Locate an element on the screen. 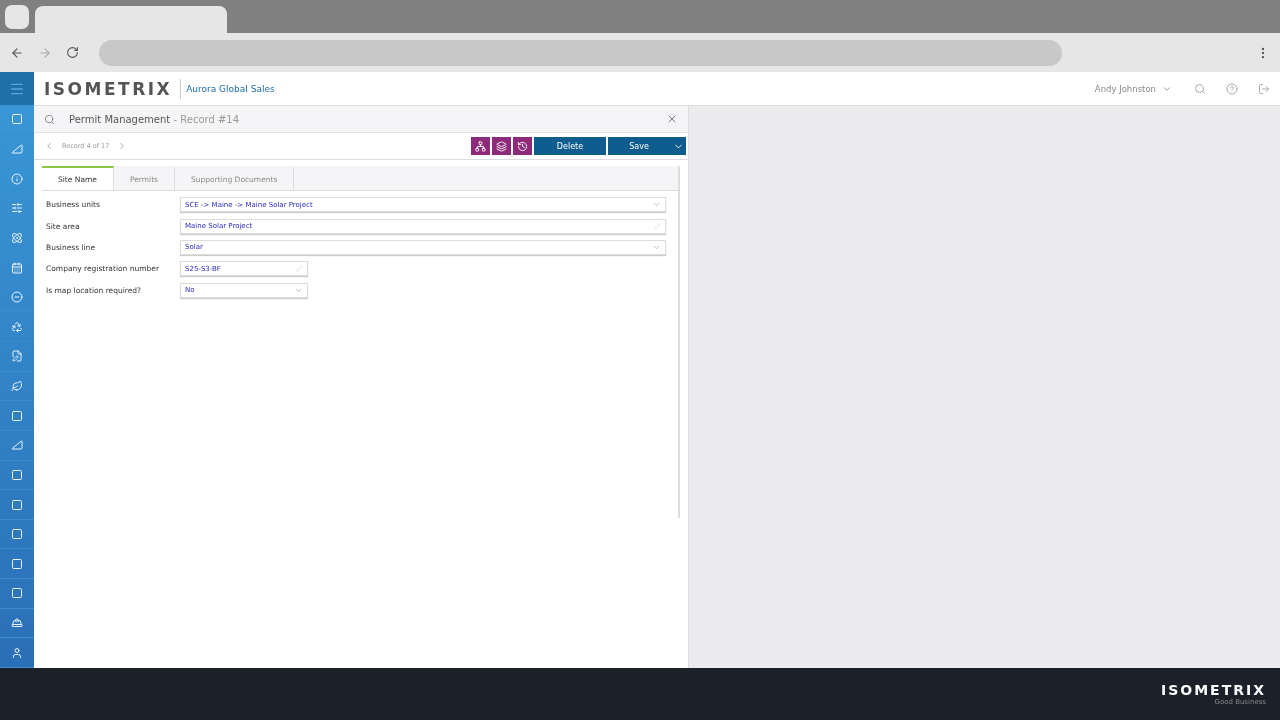 The height and width of the screenshot is (720, 1280). logo: ISOMETRIX is located at coordinates (113, 88).